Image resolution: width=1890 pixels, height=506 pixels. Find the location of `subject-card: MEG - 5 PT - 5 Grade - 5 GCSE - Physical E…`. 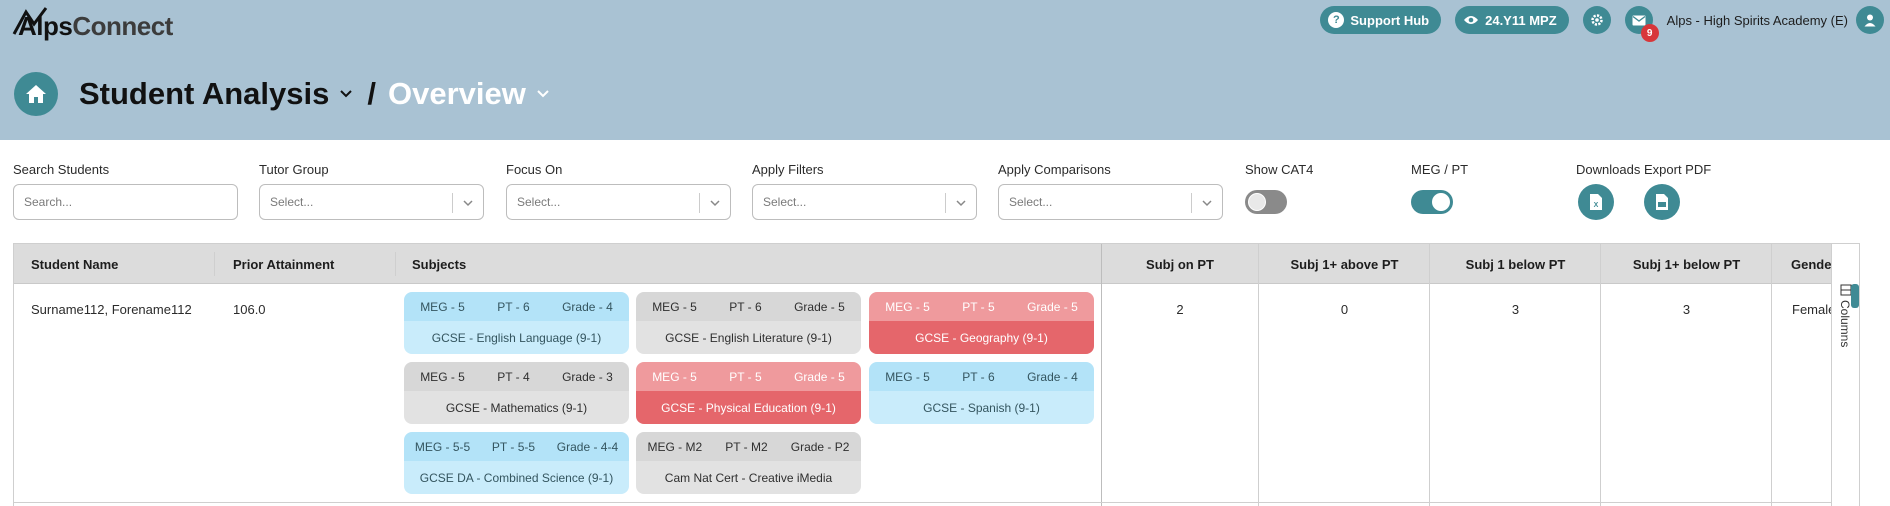

subject-card: MEG - 5 PT - 5 Grade - 5 GCSE - Physical E… is located at coordinates (748, 393).